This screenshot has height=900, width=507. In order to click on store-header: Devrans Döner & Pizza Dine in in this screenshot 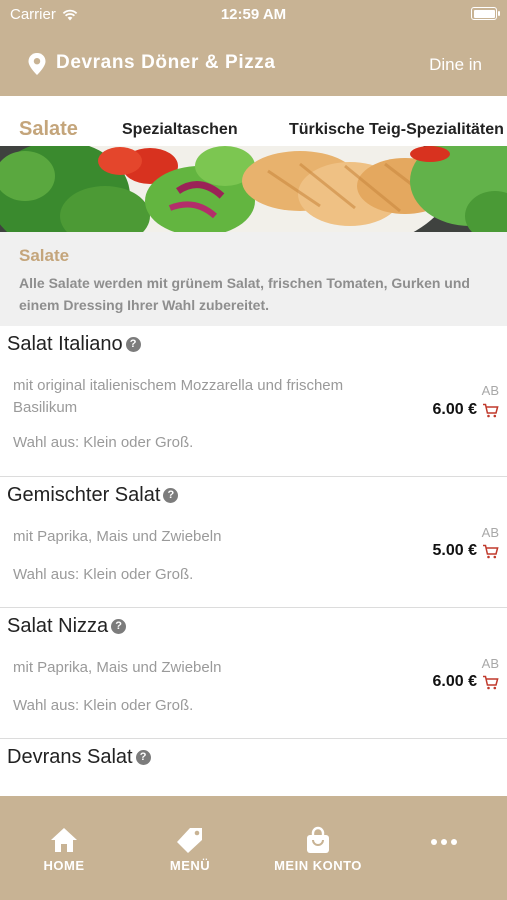, I will do `click(253, 64)`.